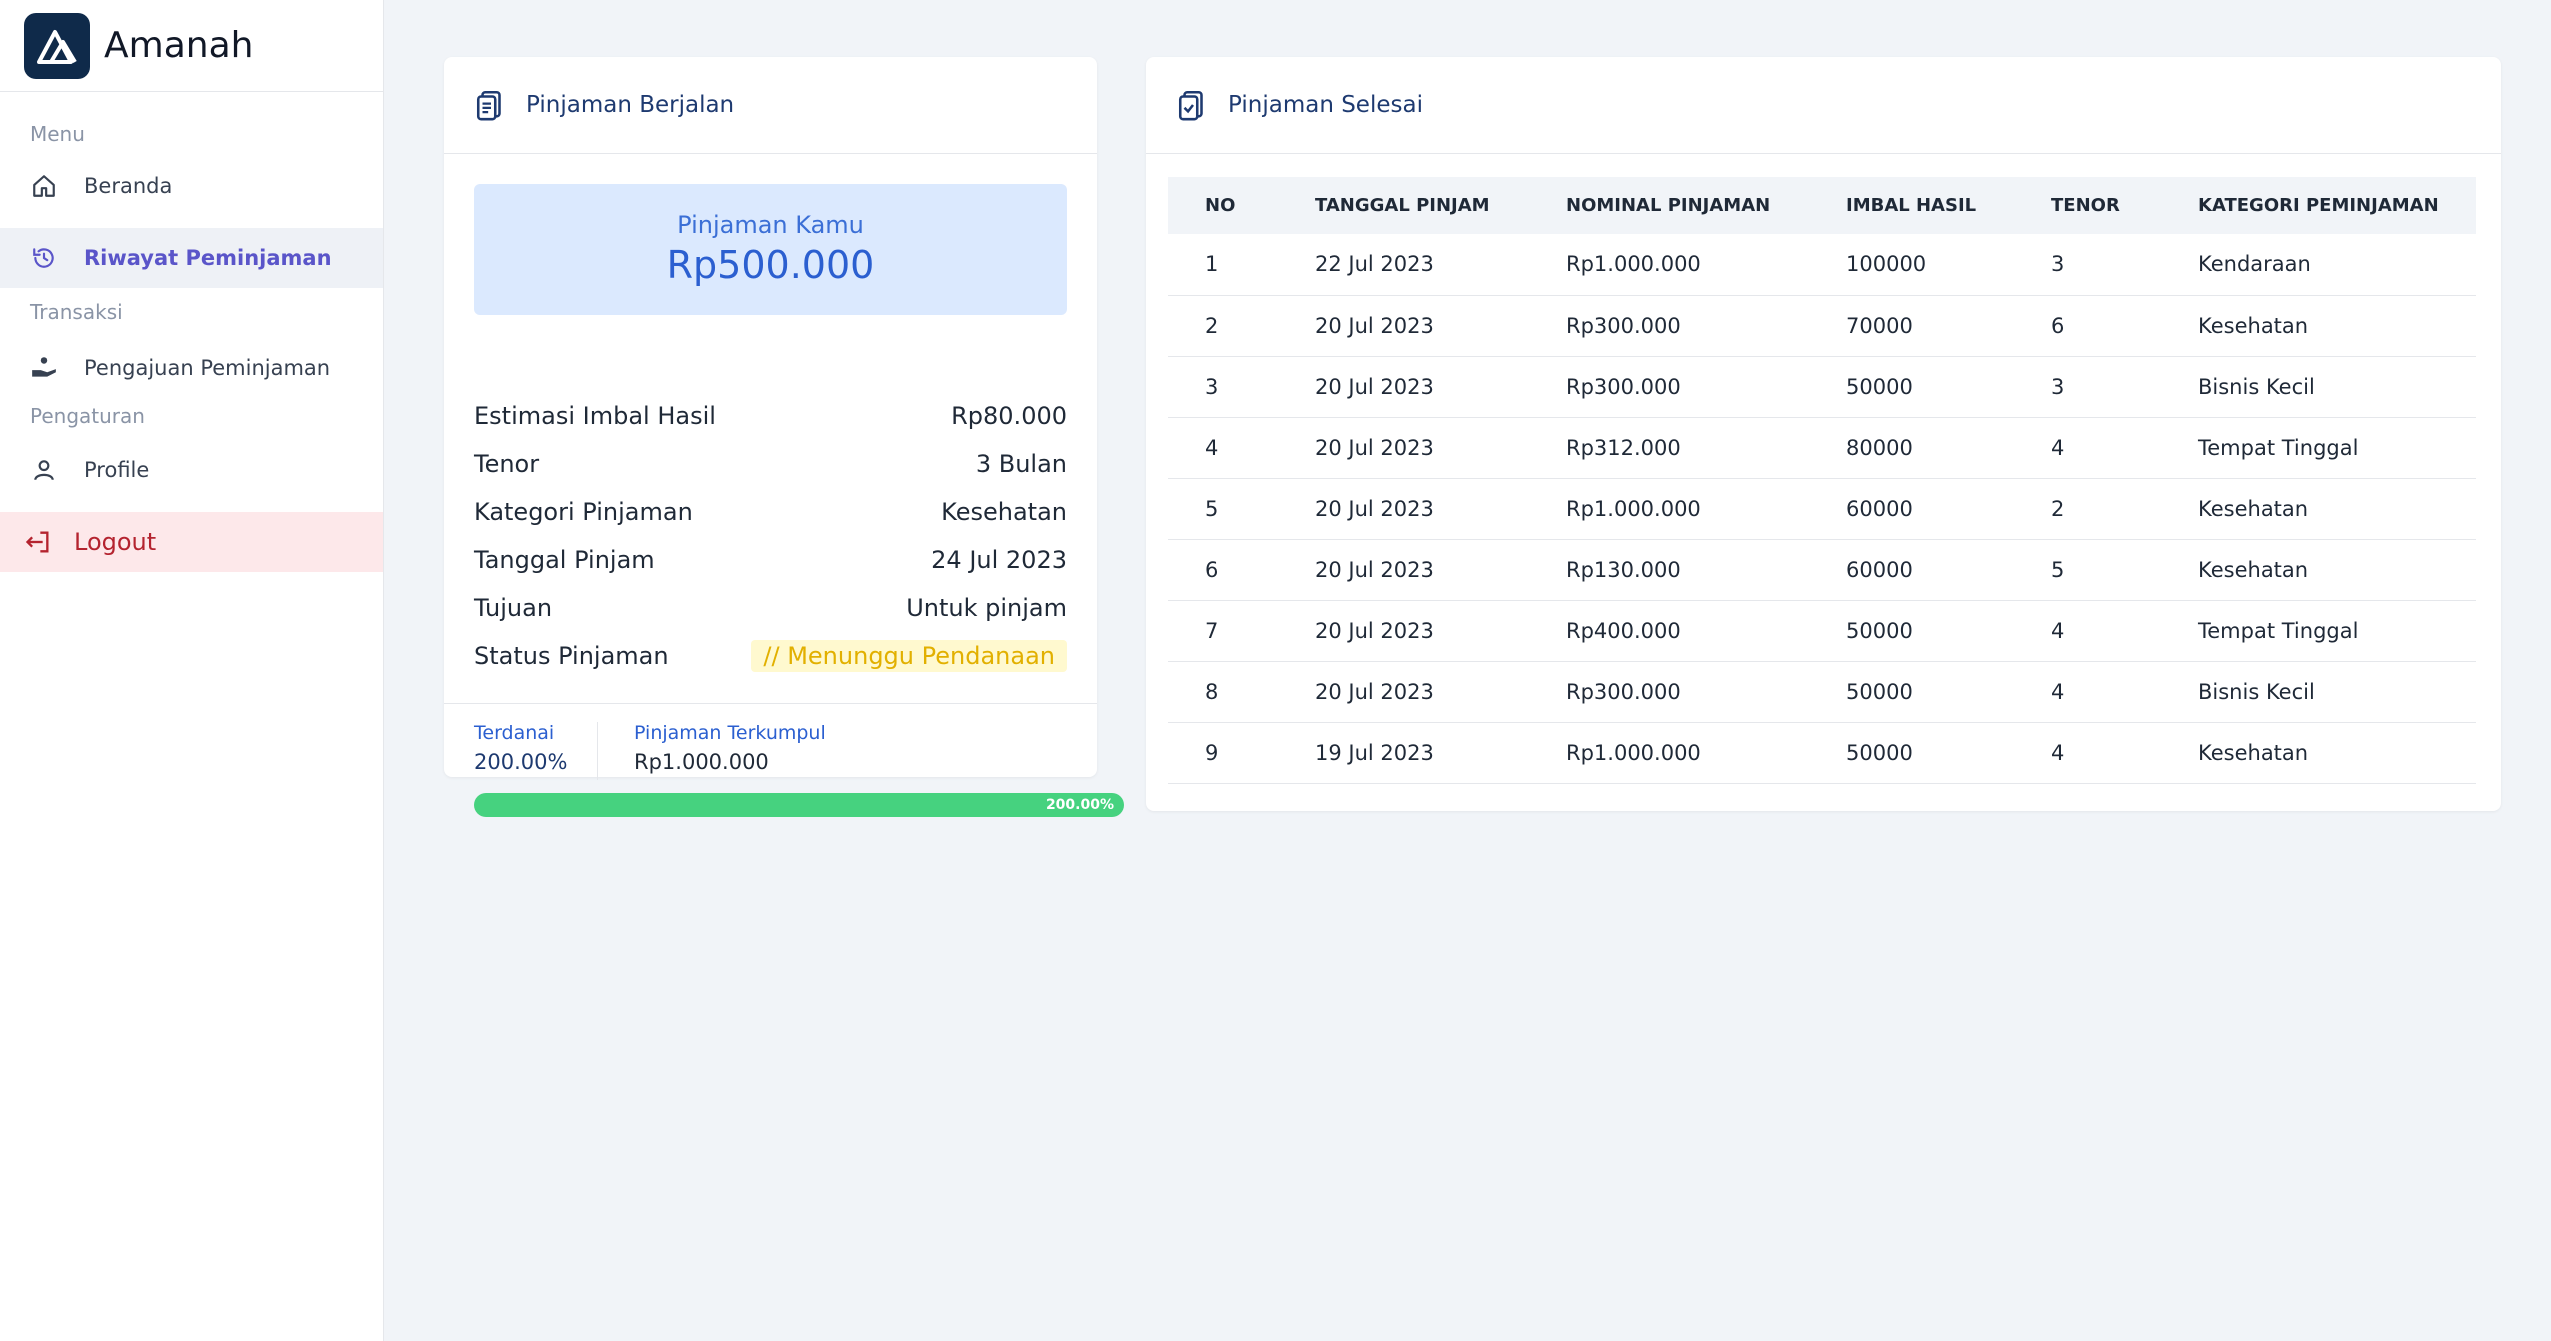 Image resolution: width=2551 pixels, height=1341 pixels. What do you see at coordinates (1009, 416) in the screenshot?
I see `detail-value: Rp80.000` at bounding box center [1009, 416].